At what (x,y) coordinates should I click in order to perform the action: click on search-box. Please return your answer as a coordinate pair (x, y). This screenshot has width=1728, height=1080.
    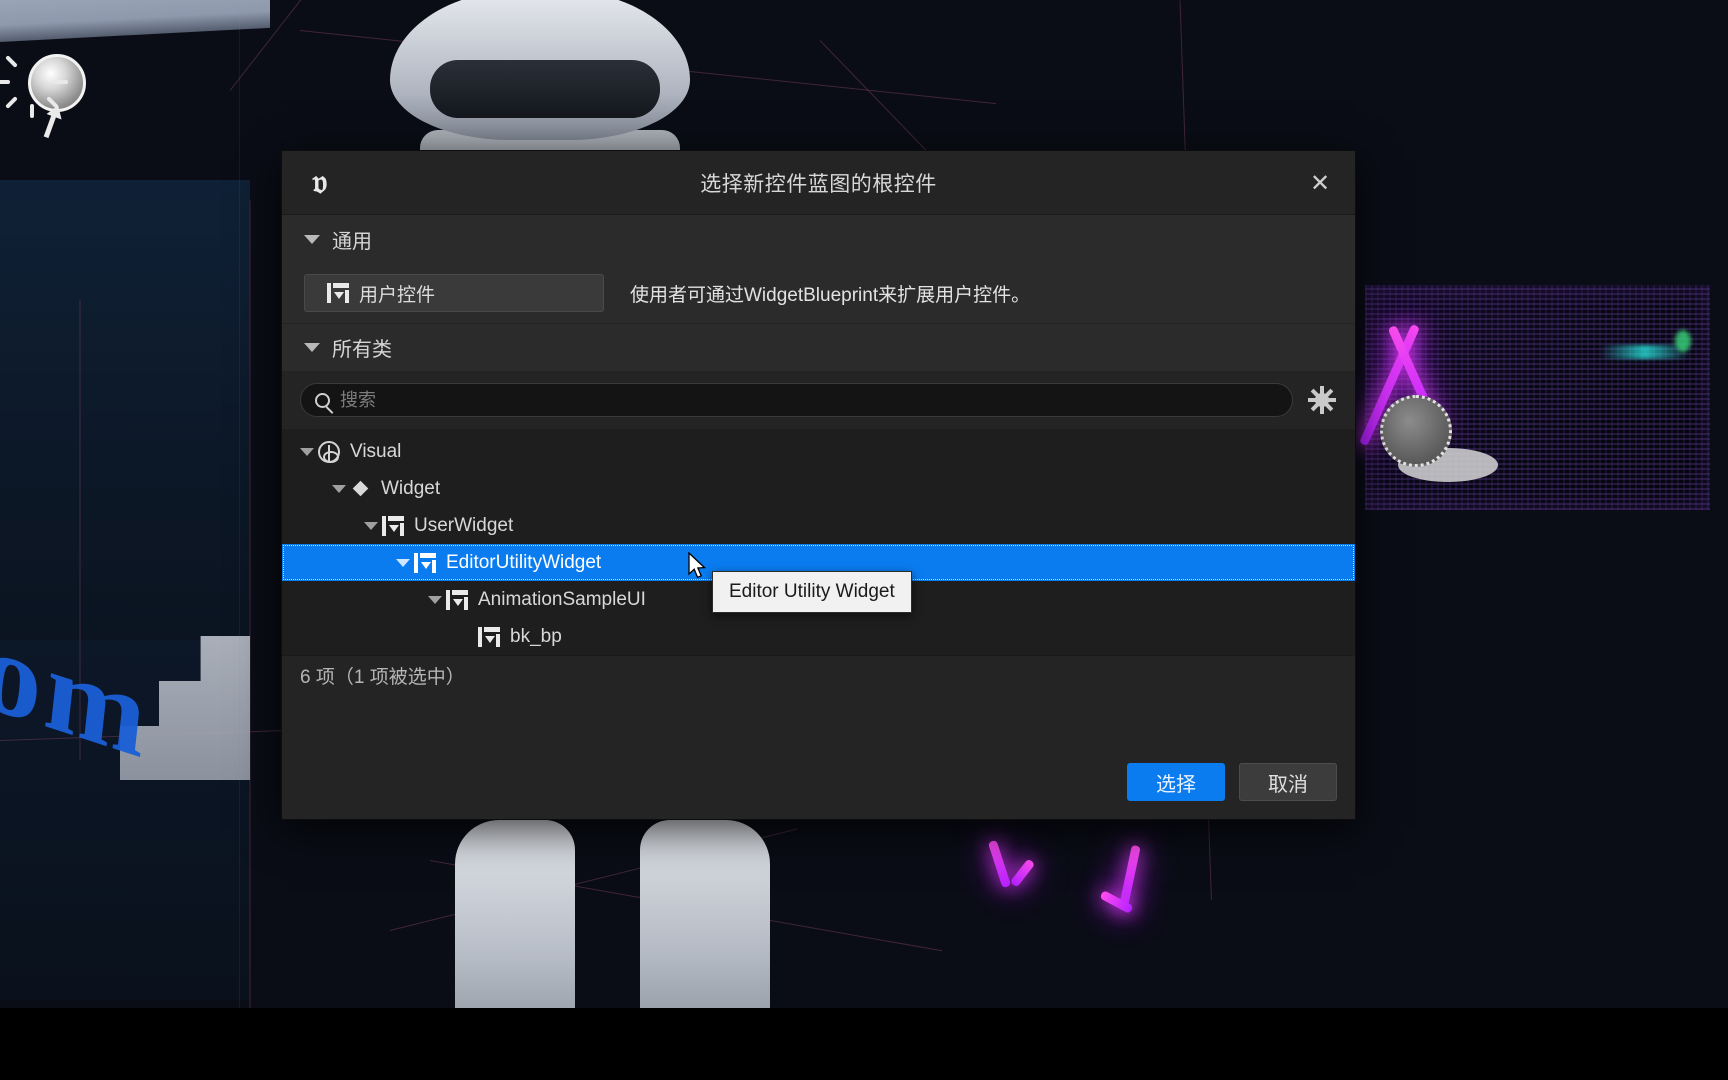
    Looking at the image, I should click on (796, 400).